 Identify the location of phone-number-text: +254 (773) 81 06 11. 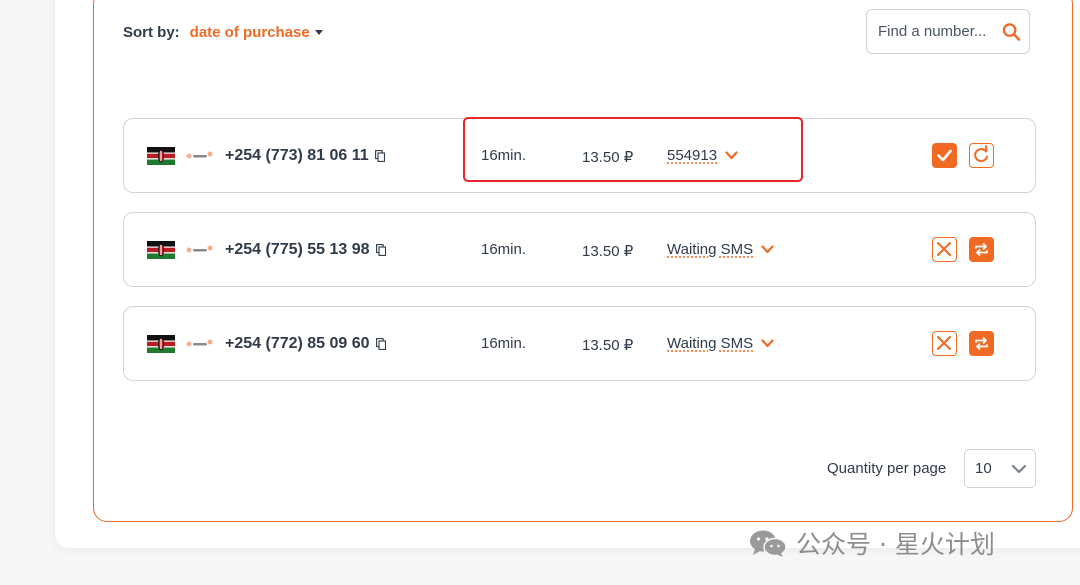
(297, 155).